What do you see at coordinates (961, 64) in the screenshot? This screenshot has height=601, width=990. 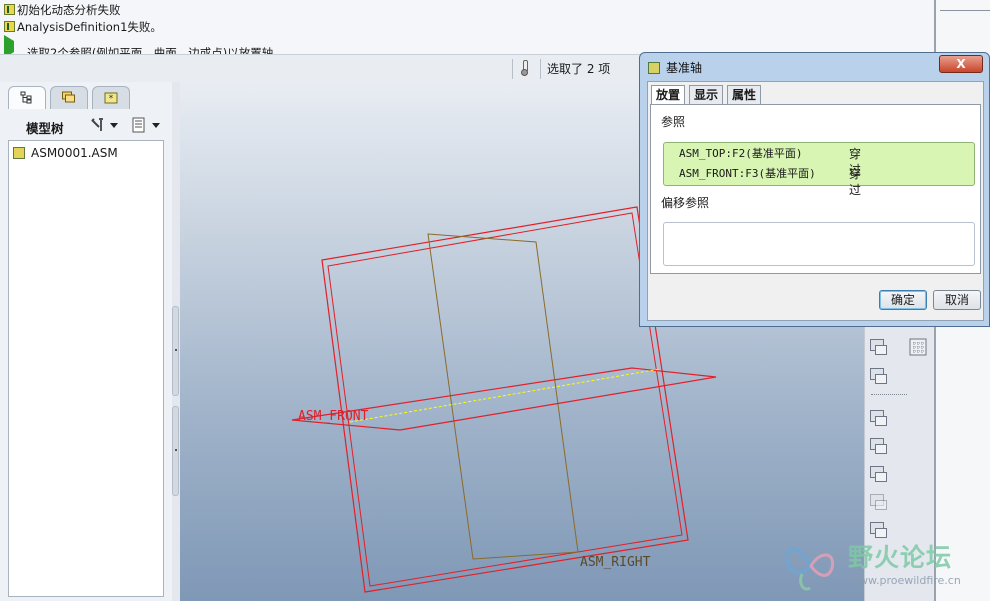 I see `close-button: X` at bounding box center [961, 64].